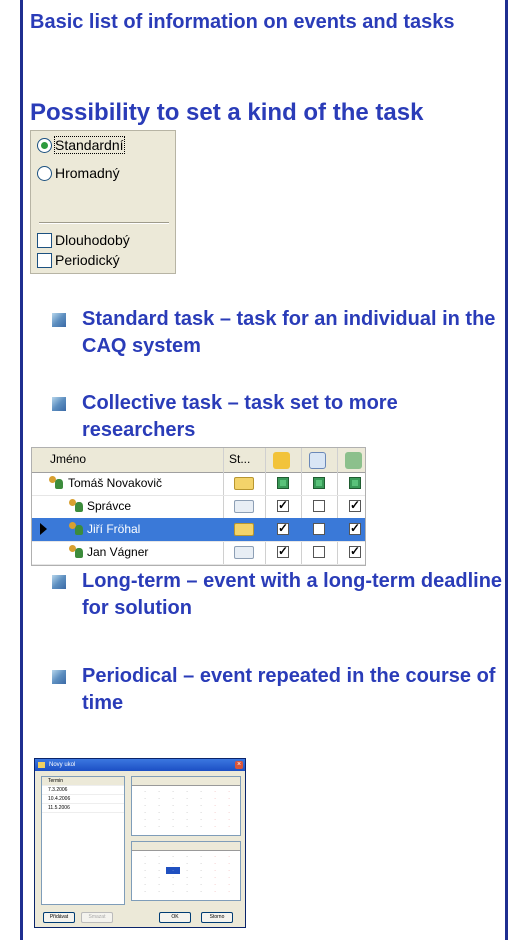  What do you see at coordinates (83, 799) in the screenshot?
I see `list-item: 10.4.2006` at bounding box center [83, 799].